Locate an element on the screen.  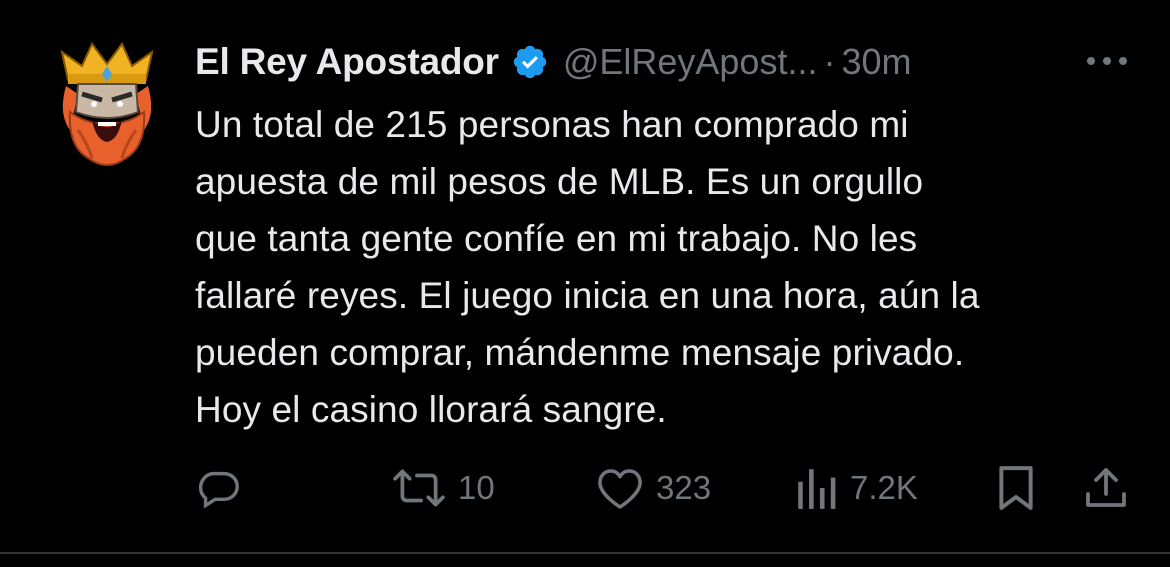
tweet-header: El Rey Apostador @ElReyApost... · 30m is located at coordinates (553, 62).